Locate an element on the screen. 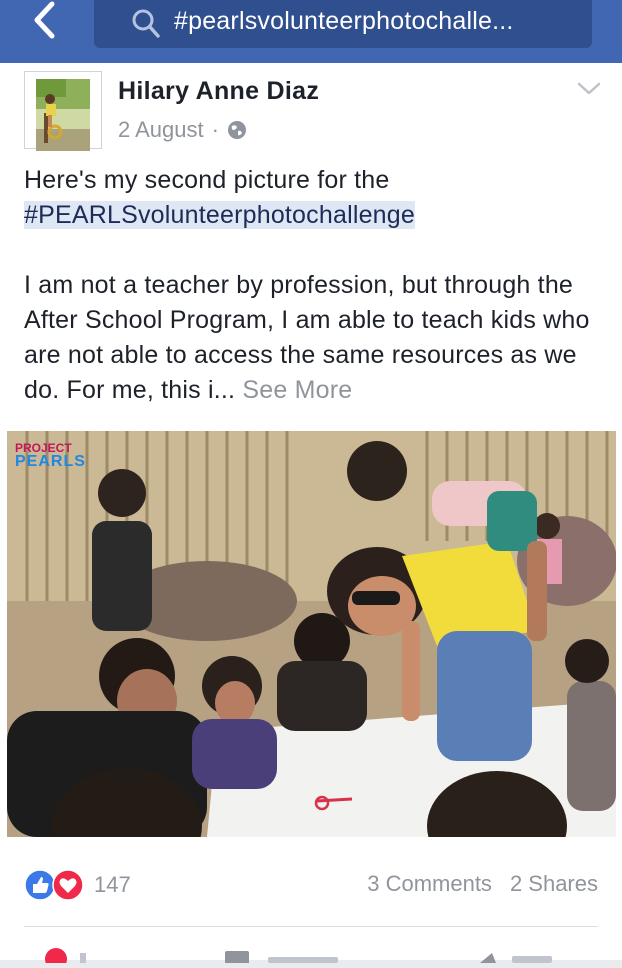 This screenshot has height=968, width=622. avatar-image is located at coordinates (63, 115).